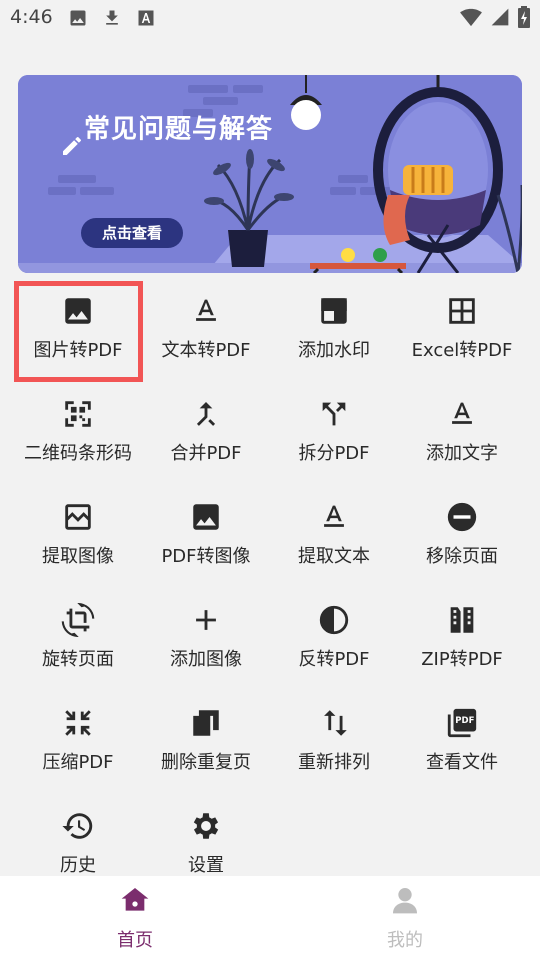 This screenshot has width=540, height=960. Describe the element at coordinates (270, 18) in the screenshot. I see `status-bar: 4:46` at that location.